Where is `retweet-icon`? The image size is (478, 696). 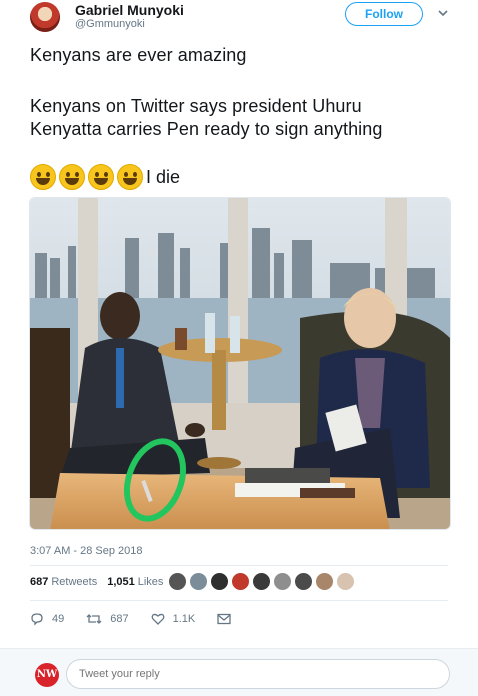
retweet-icon is located at coordinates (94, 619).